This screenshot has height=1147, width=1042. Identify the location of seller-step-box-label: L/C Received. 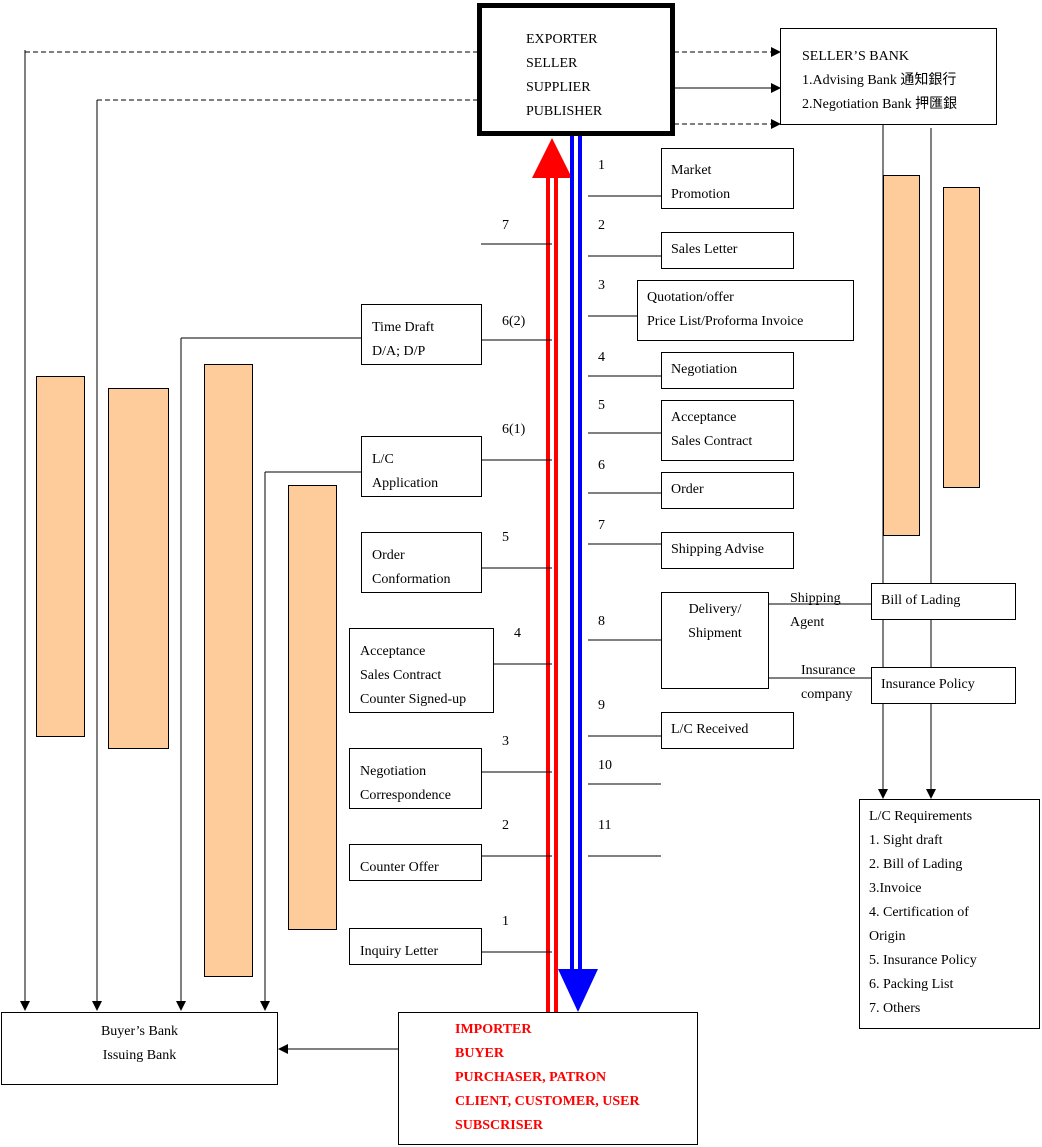
(710, 729).